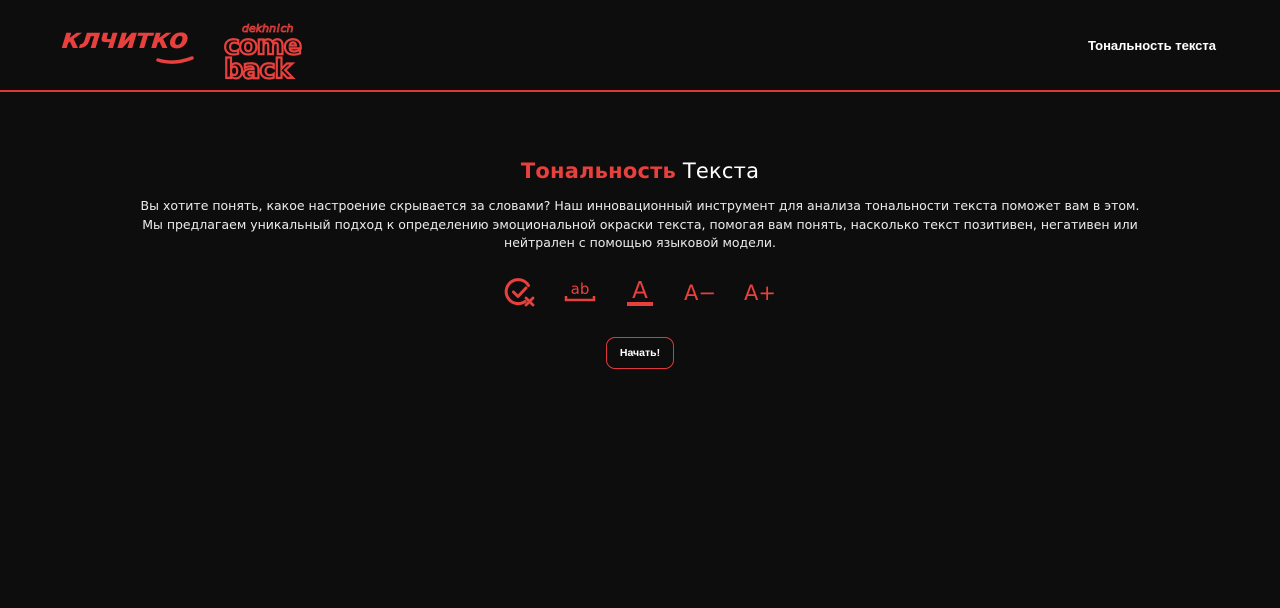 This screenshot has width=1280, height=608. I want to click on feature-icons-row: ab A A− A+, so click(640, 292).